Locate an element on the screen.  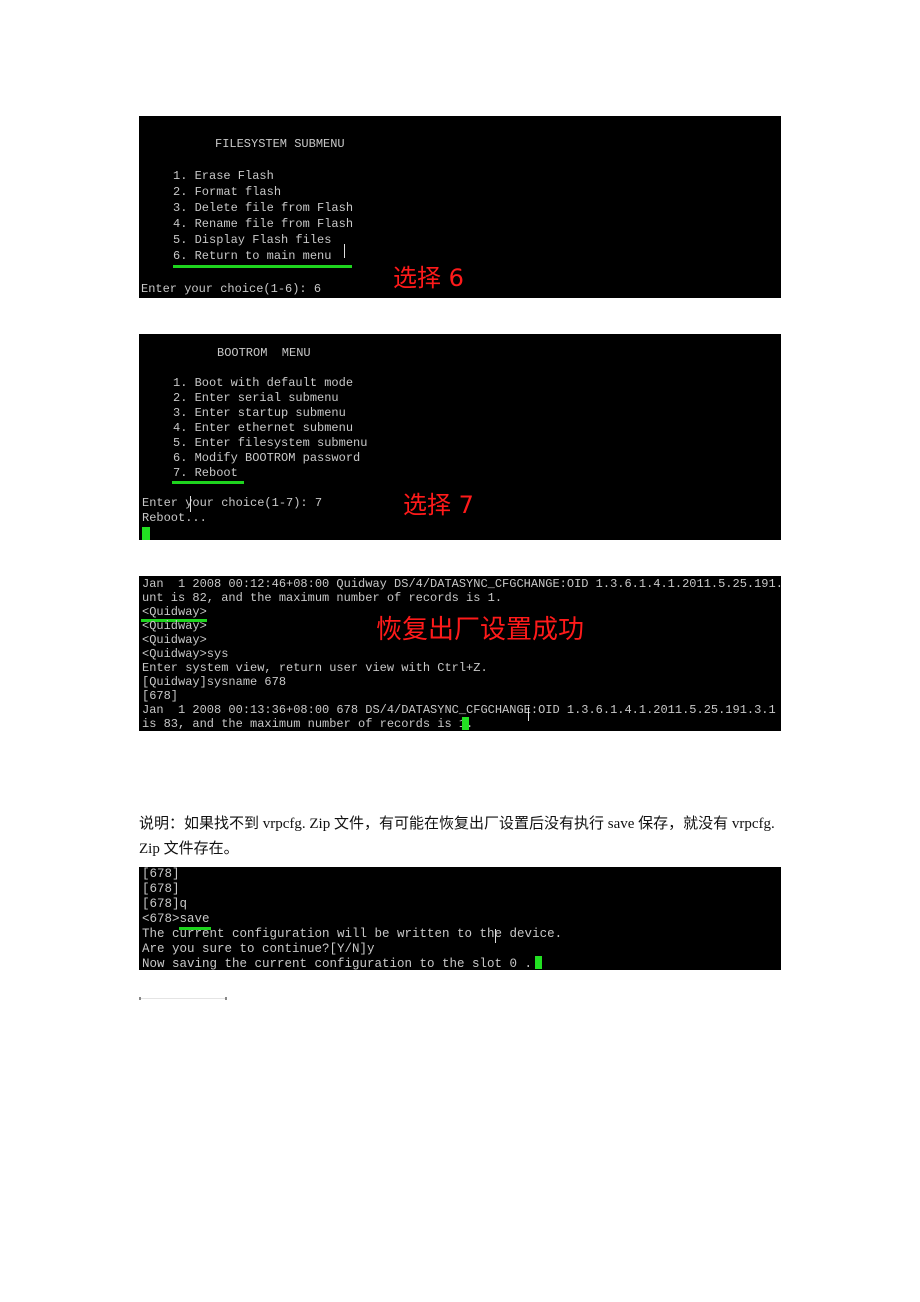
annotation-label: 选择 6 is located at coordinates (428, 278).